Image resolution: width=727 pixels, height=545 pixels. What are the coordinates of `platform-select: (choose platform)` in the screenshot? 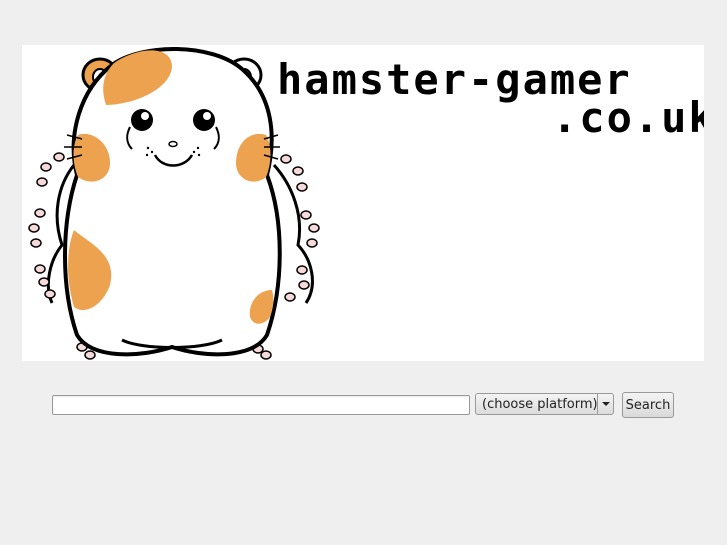 It's located at (544, 404).